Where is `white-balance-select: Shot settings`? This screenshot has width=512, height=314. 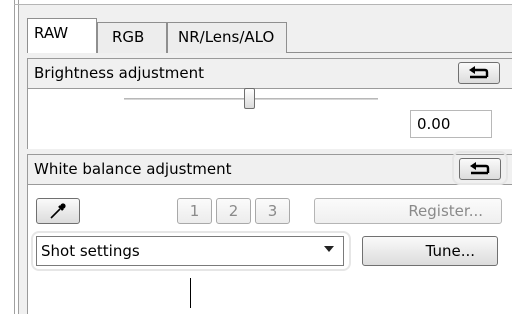
white-balance-select: Shot settings is located at coordinates (190, 251).